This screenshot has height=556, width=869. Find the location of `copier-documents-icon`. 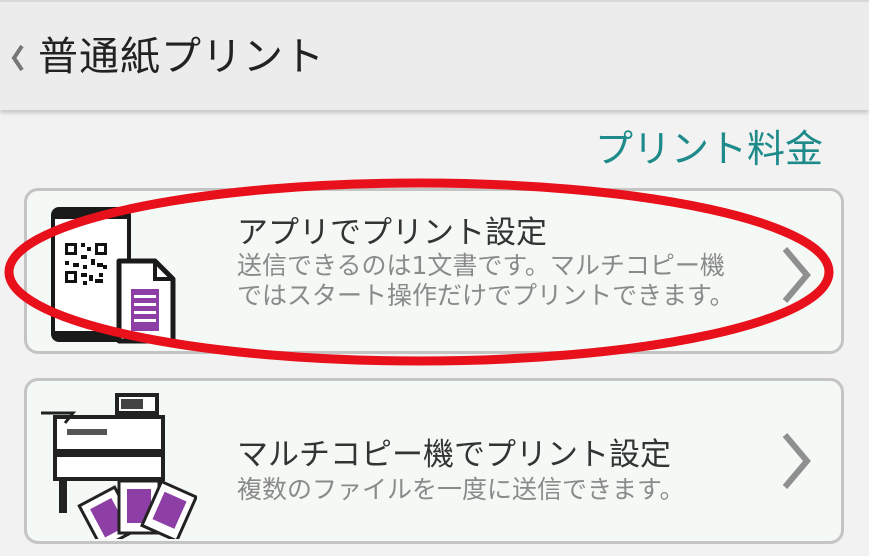

copier-documents-icon is located at coordinates (119, 466).